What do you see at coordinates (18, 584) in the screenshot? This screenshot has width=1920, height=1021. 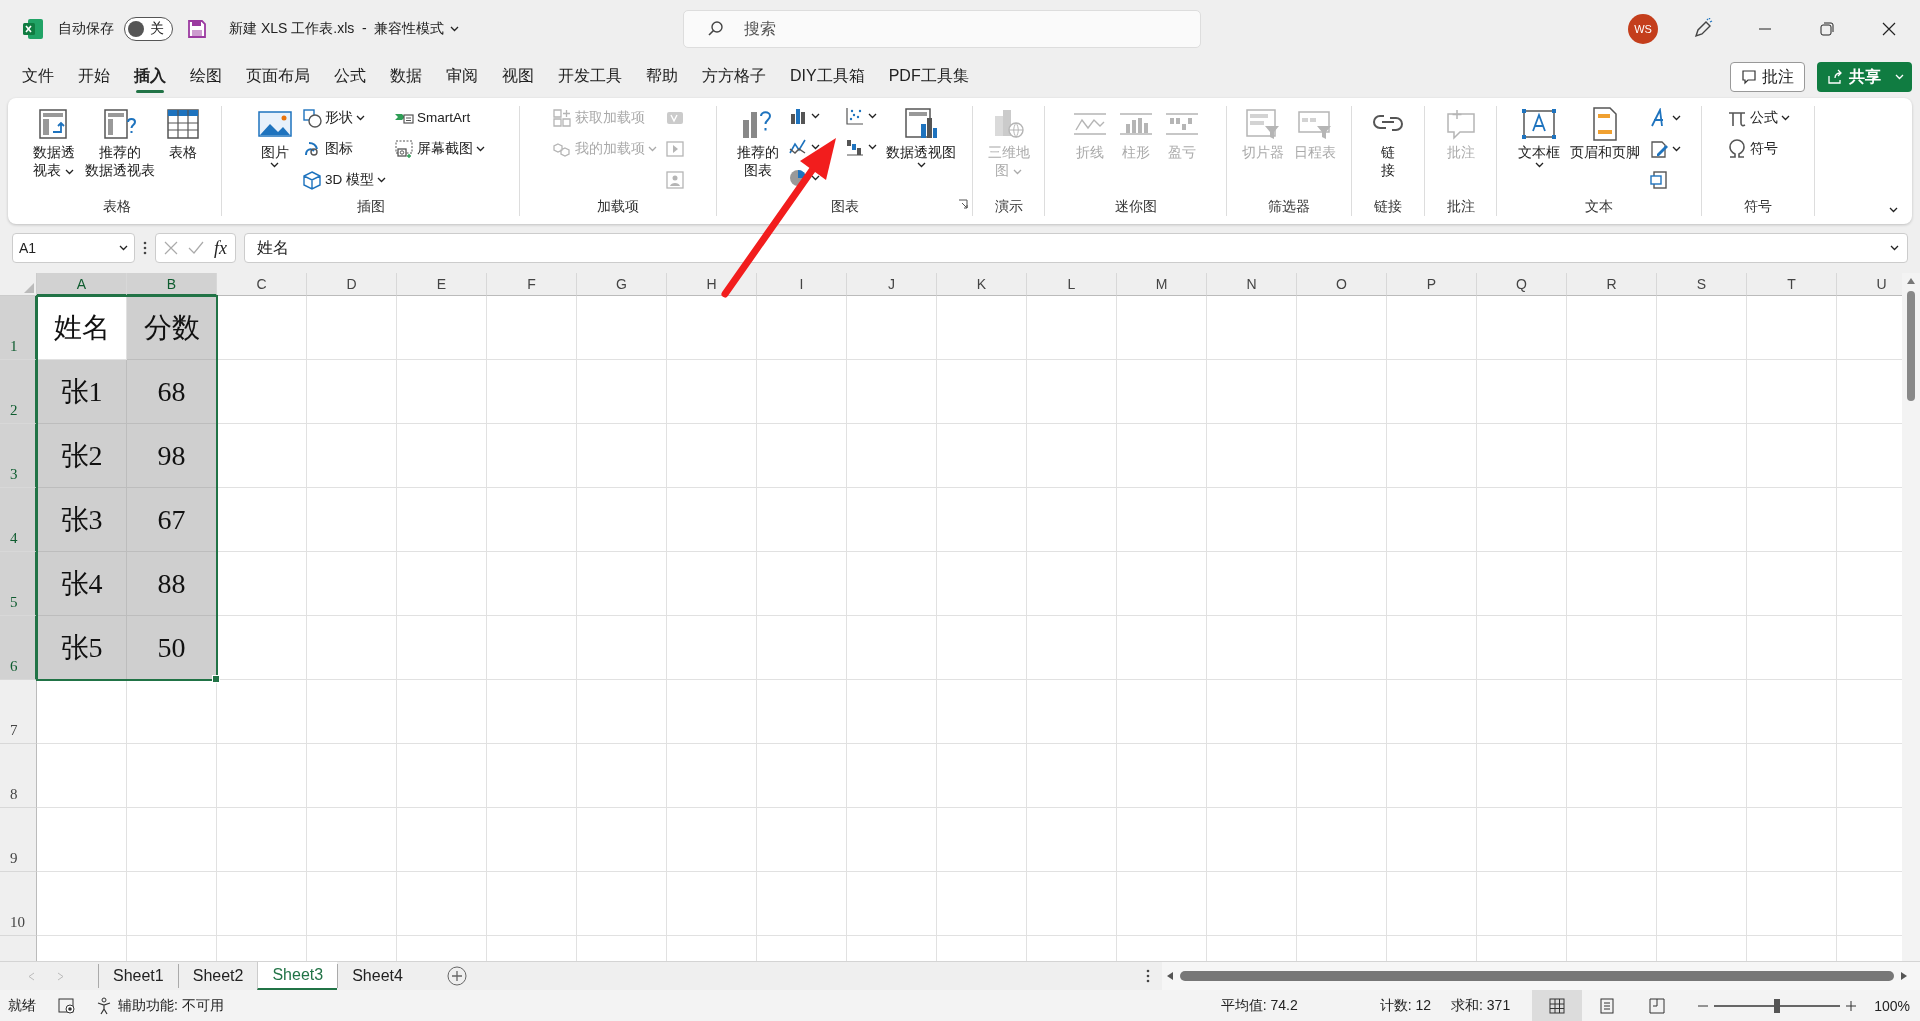 I see `row-header: 5` at bounding box center [18, 584].